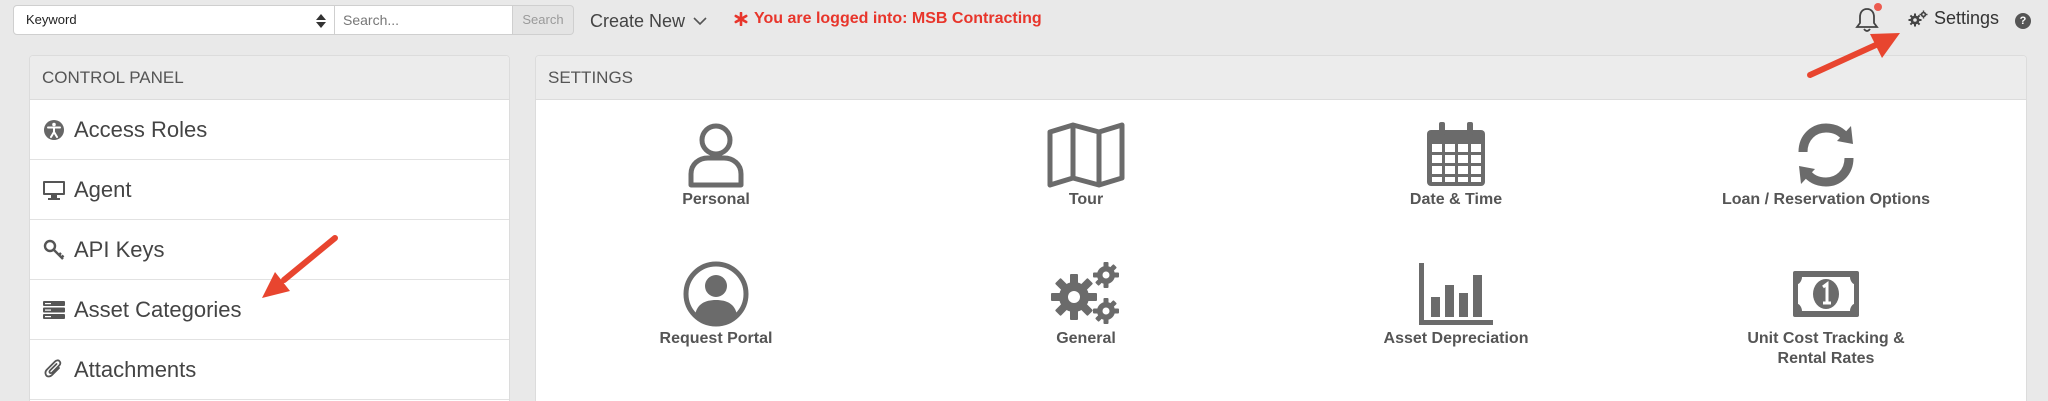 The height and width of the screenshot is (401, 2048). I want to click on sidebar-item-attachments: Attachments, so click(269, 370).